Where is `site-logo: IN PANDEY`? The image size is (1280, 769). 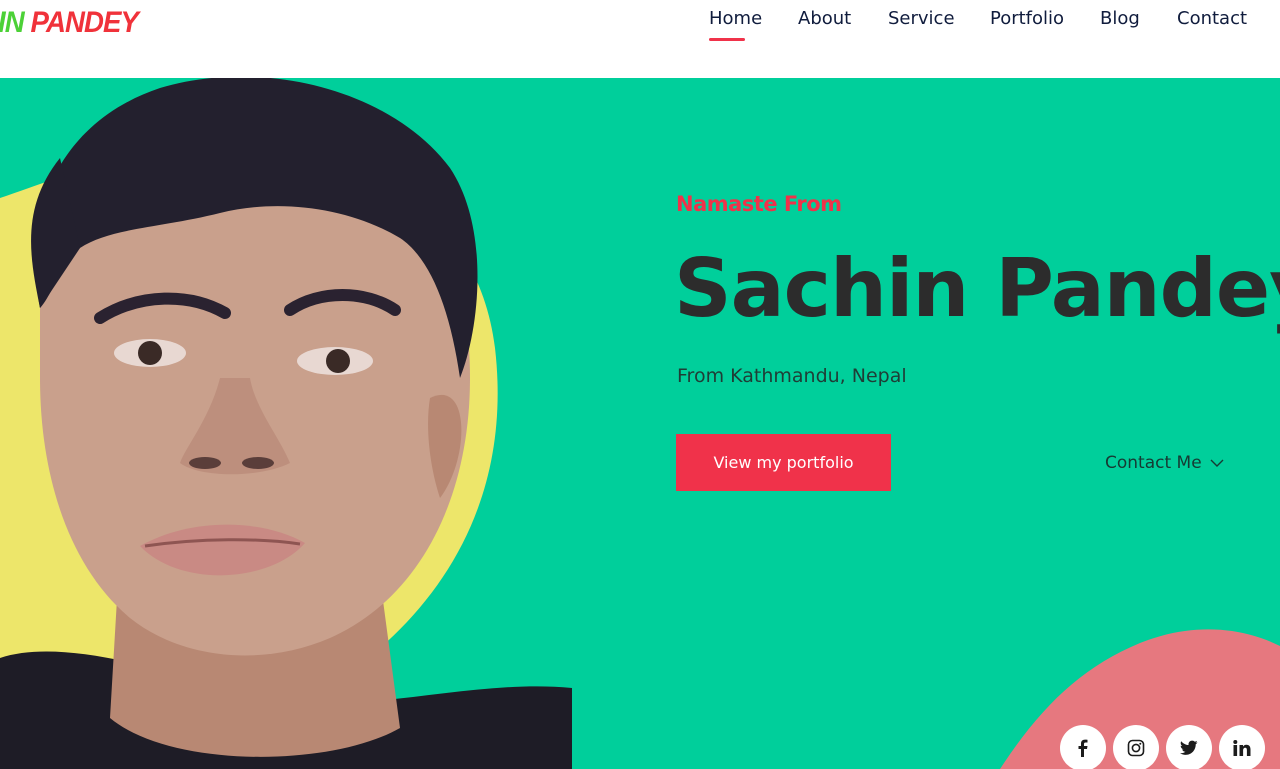
site-logo: IN PANDEY is located at coordinates (69, 23).